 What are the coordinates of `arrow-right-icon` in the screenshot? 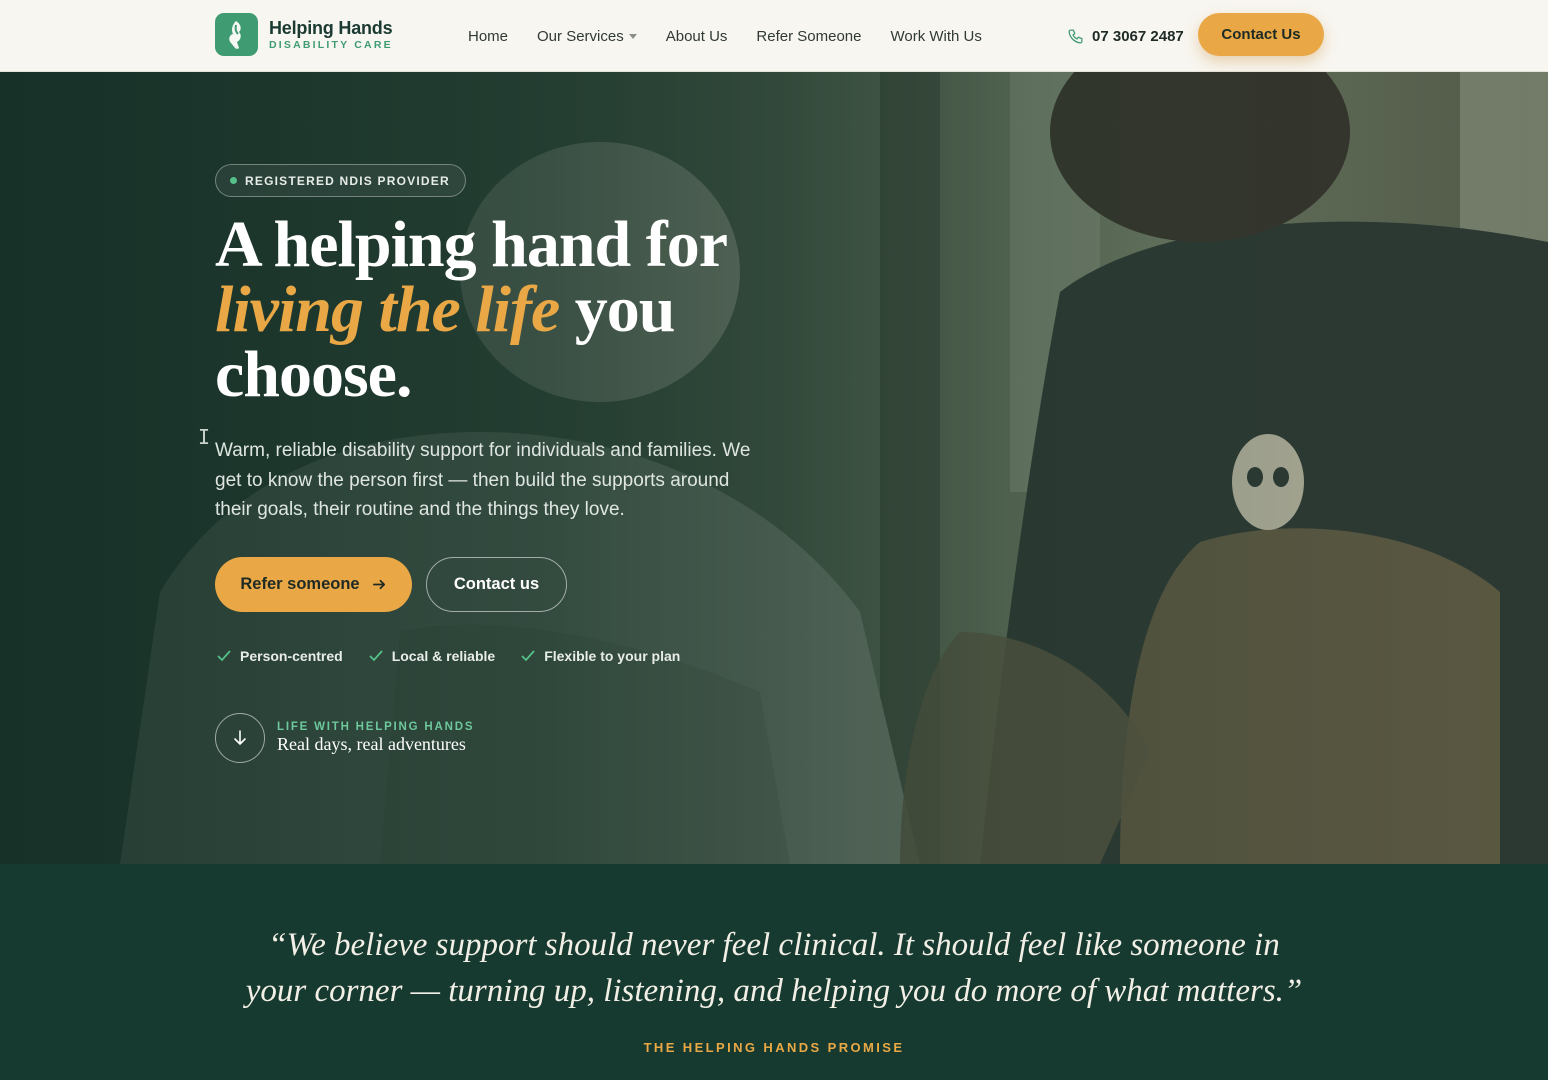 It's located at (378, 584).